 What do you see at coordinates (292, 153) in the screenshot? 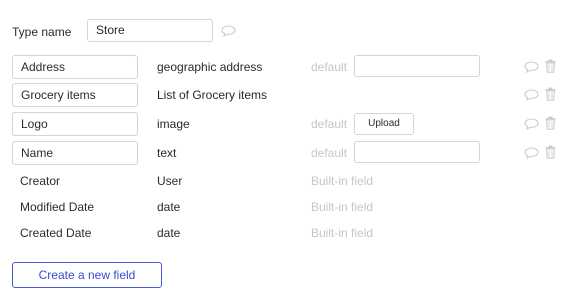
I see `field-row-name: Name text default` at bounding box center [292, 153].